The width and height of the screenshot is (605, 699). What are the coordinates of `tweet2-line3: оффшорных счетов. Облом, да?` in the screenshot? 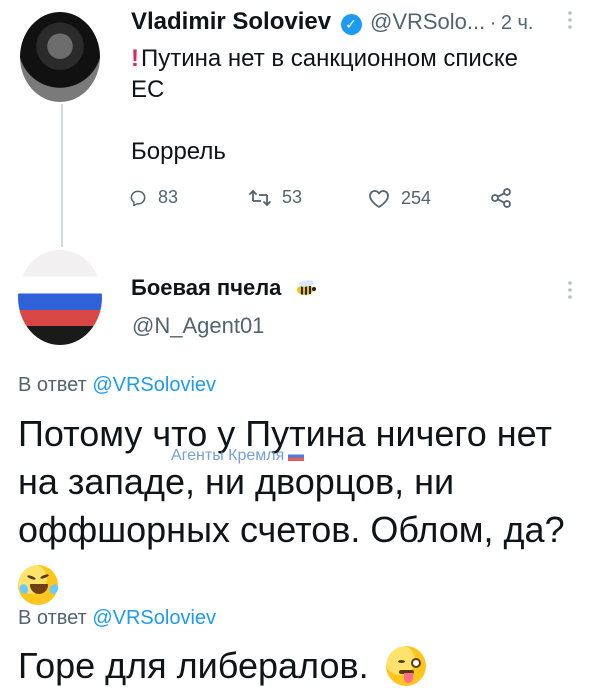 It's located at (291, 529).